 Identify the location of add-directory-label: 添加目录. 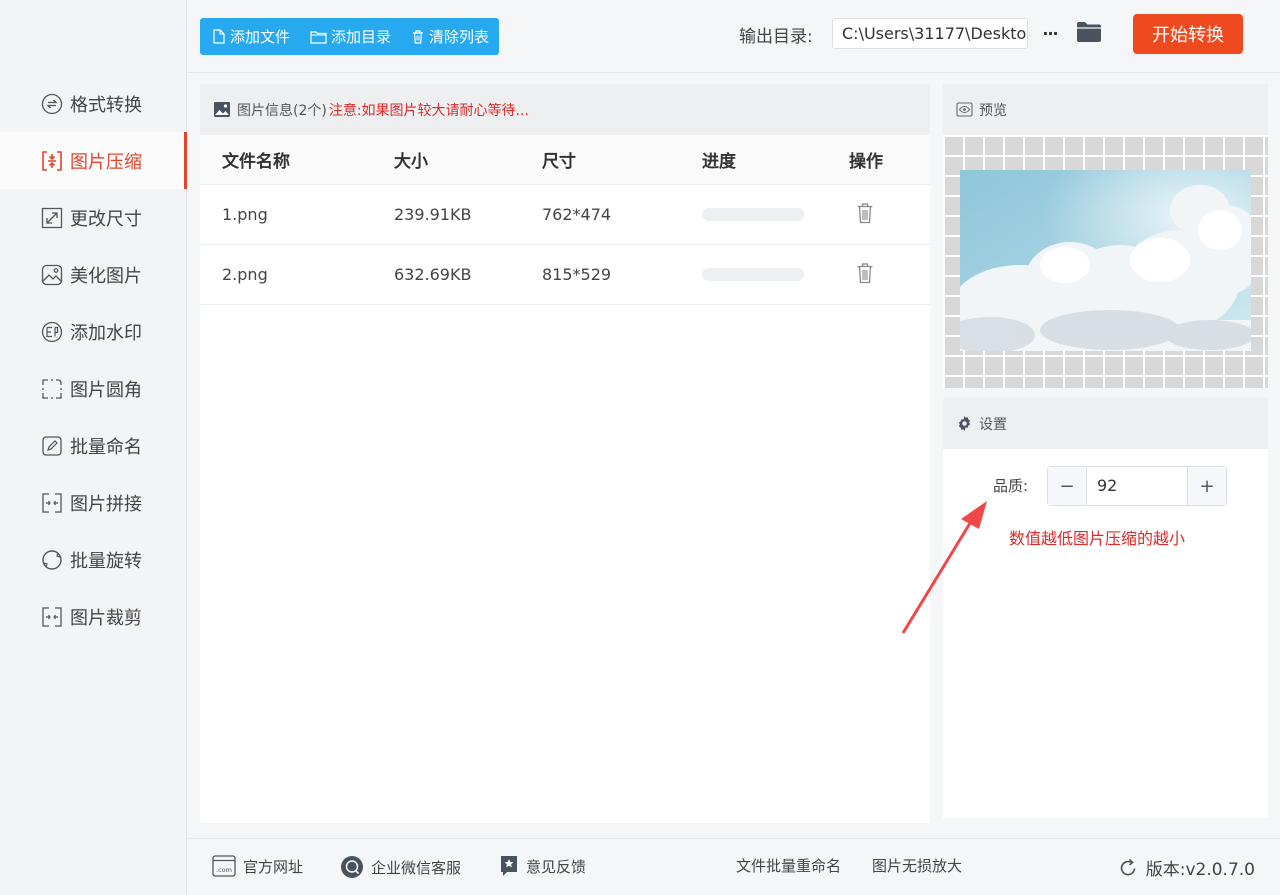
(361, 37).